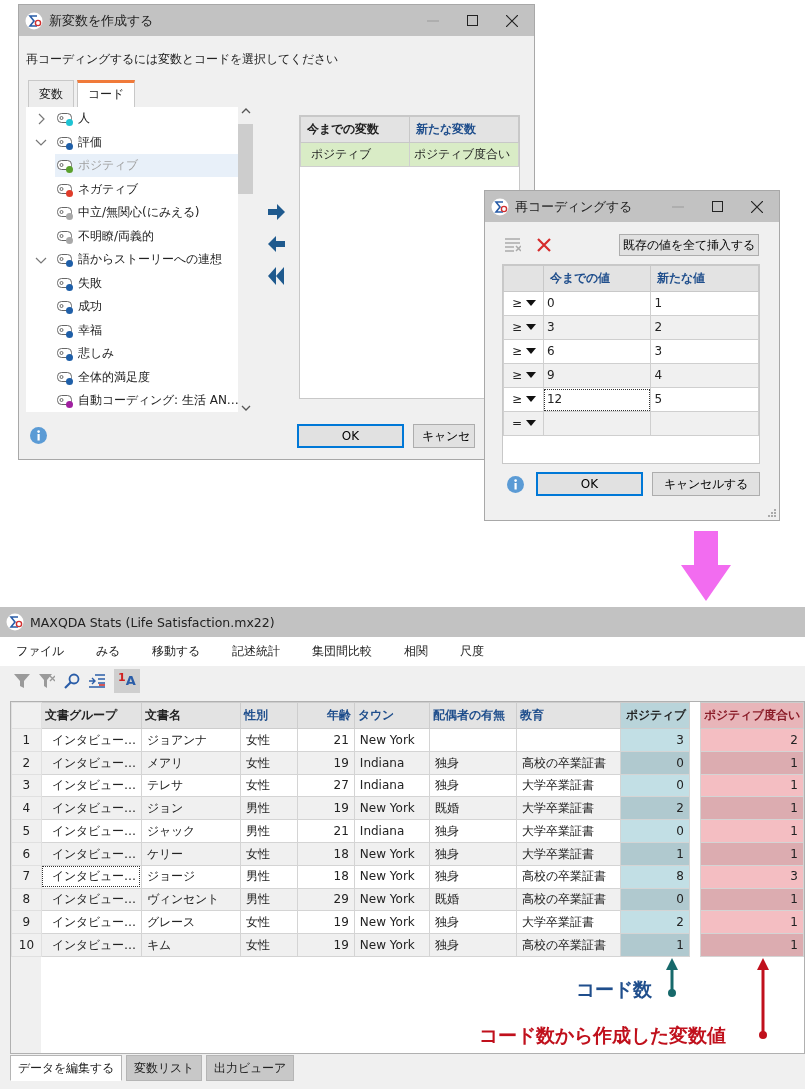  Describe the element at coordinates (191, 877) in the screenshot. I see `table-cell: ジョージ` at that location.